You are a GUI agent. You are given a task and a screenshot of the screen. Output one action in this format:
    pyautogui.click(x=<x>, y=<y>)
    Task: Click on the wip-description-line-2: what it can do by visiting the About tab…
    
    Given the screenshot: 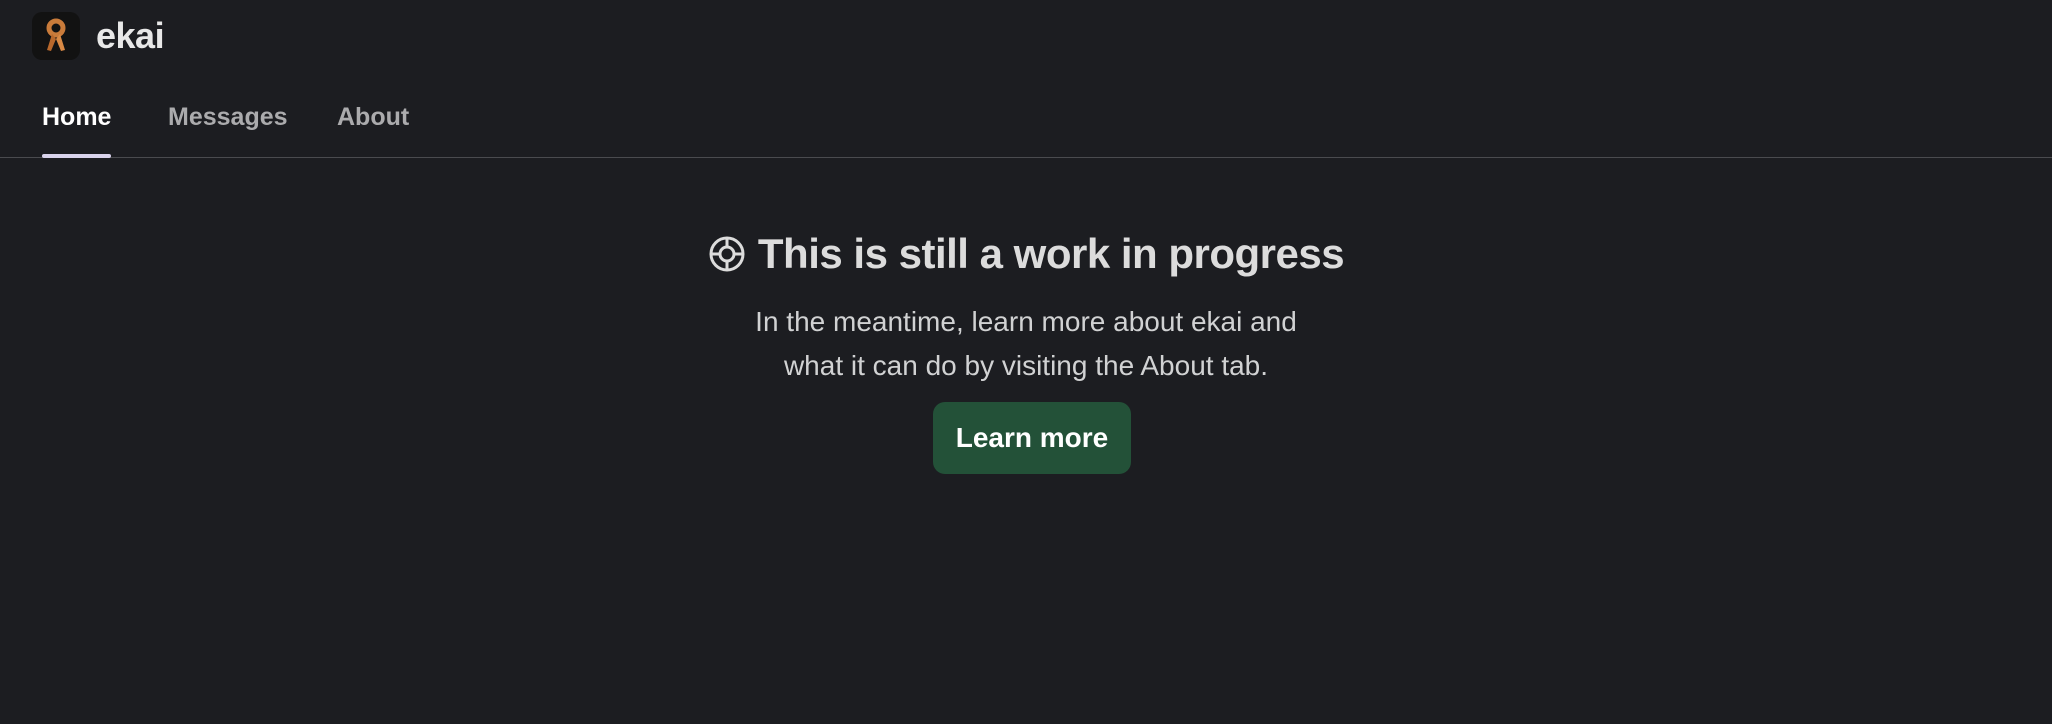 What is the action you would take?
    pyautogui.click(x=1026, y=365)
    